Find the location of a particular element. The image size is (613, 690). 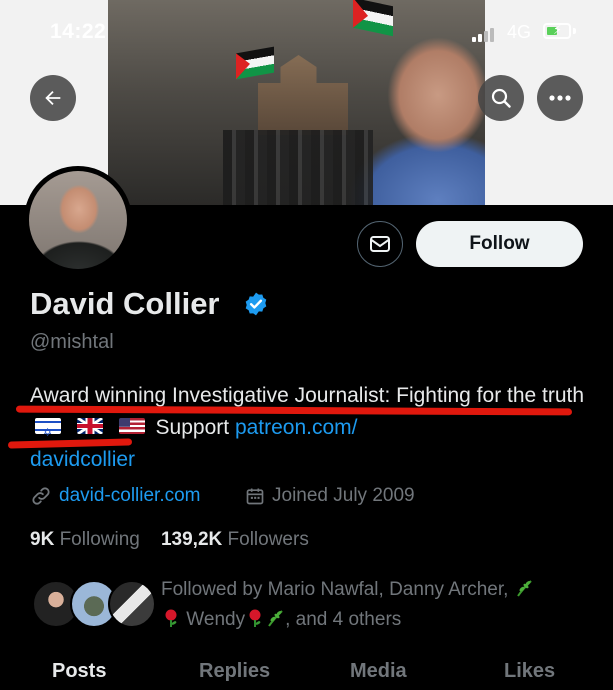

patreon-link-part1: patreon.com/ is located at coordinates (296, 427).